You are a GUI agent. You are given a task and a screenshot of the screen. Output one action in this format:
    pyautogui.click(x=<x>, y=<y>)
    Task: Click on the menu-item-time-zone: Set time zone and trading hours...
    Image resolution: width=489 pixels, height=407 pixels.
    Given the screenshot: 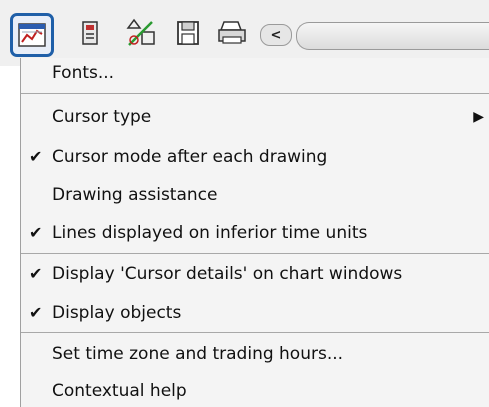 What is the action you would take?
    pyautogui.click(x=255, y=354)
    